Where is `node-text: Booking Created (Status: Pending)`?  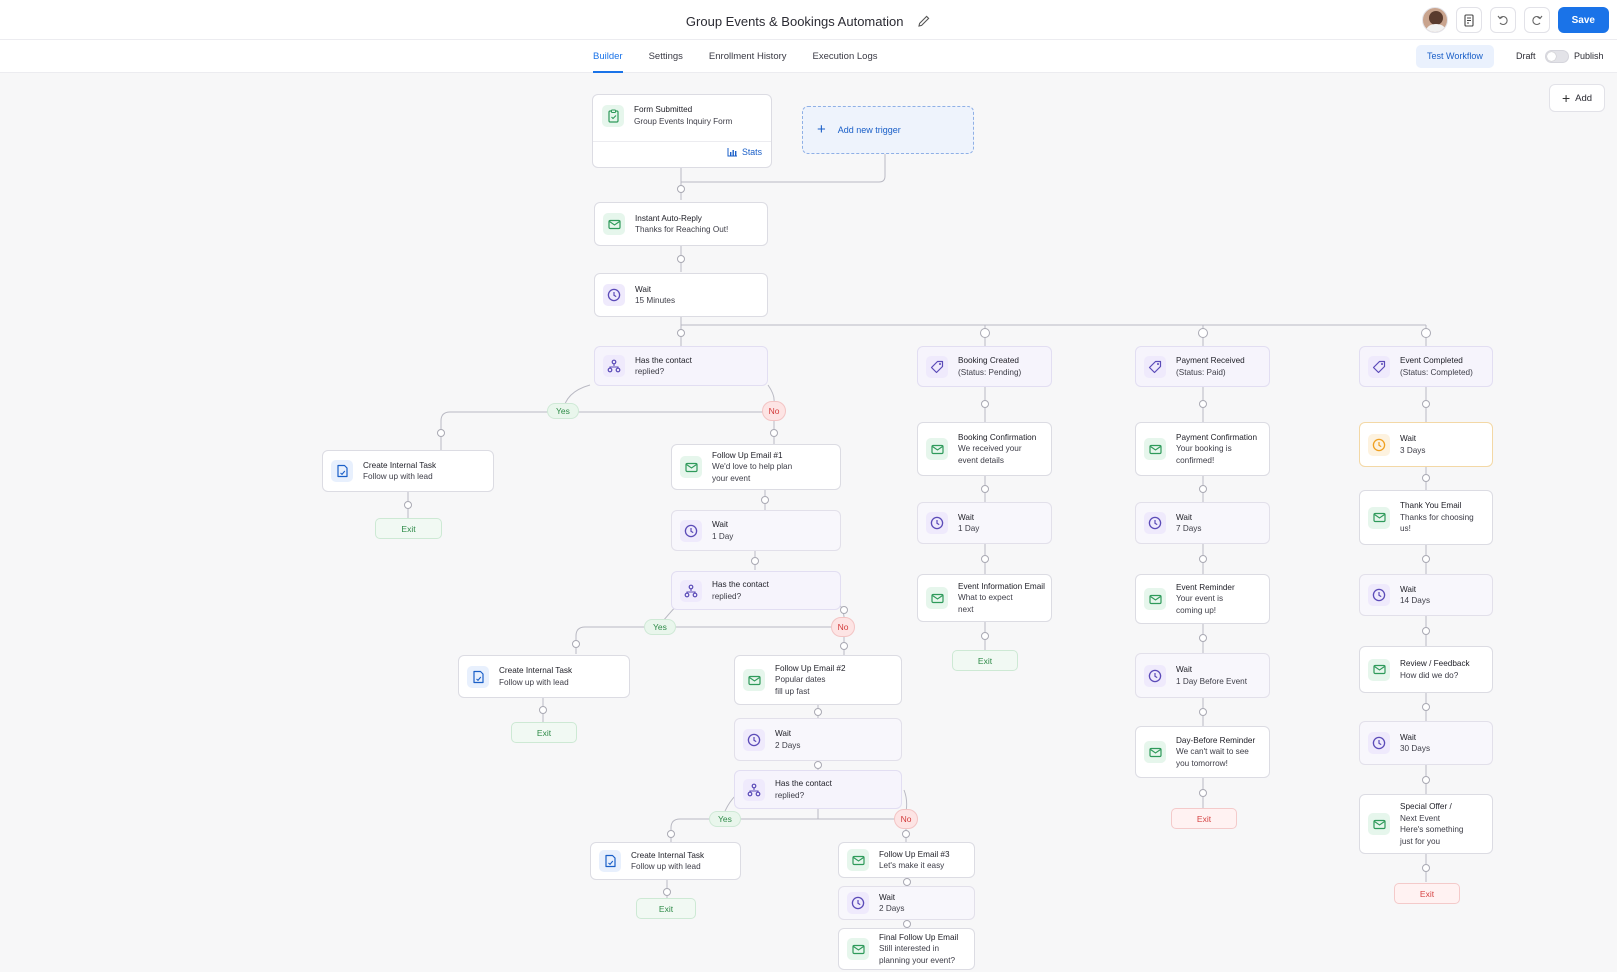
node-text: Booking Created (Status: Pending) is located at coordinates (989, 366).